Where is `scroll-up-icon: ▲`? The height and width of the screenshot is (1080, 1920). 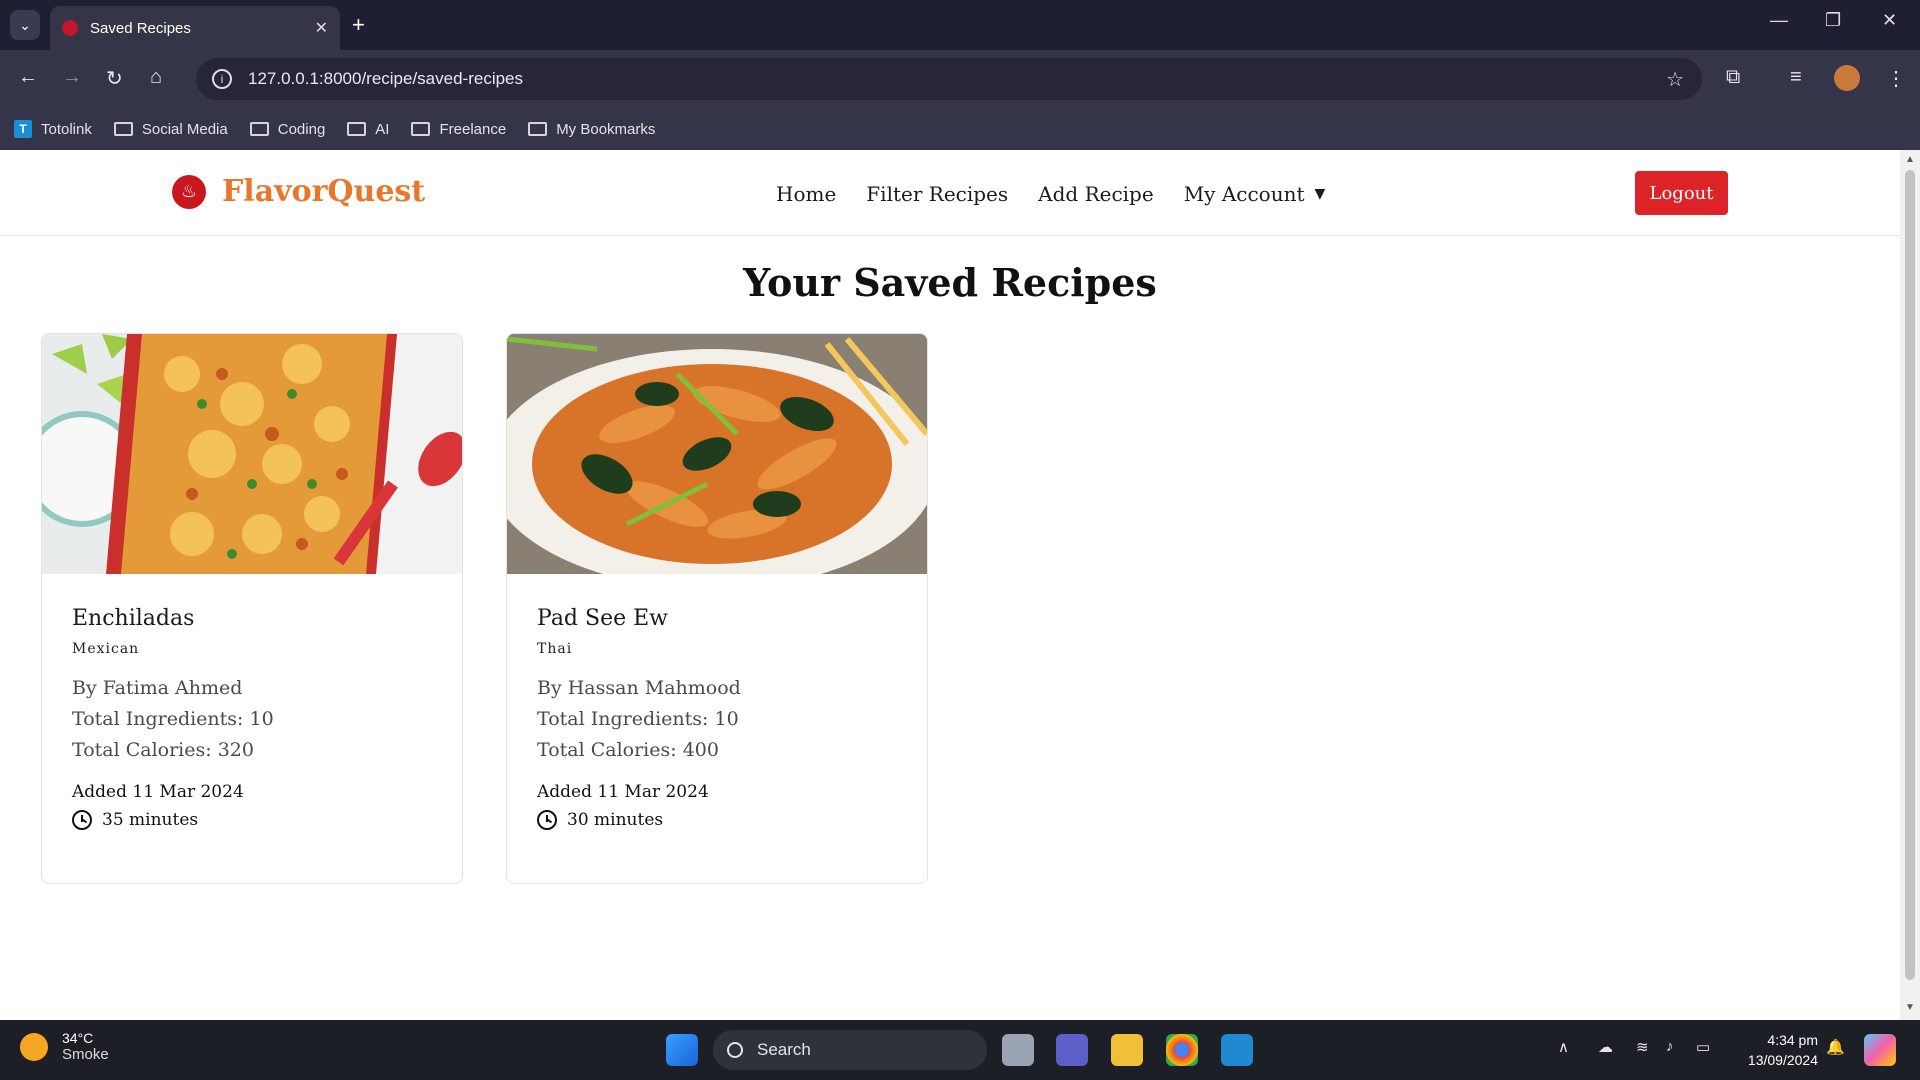
scroll-up-icon: ▲ is located at coordinates (1910, 159).